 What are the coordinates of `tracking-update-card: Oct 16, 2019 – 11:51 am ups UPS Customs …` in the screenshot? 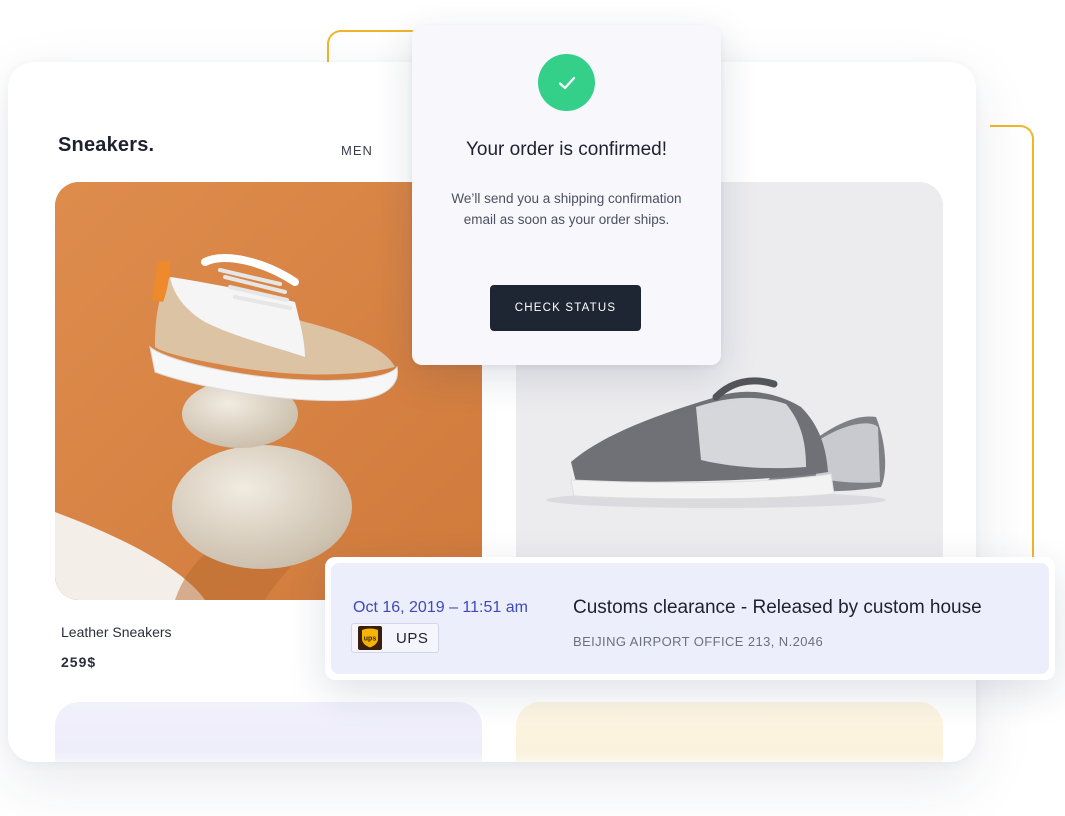 It's located at (690, 618).